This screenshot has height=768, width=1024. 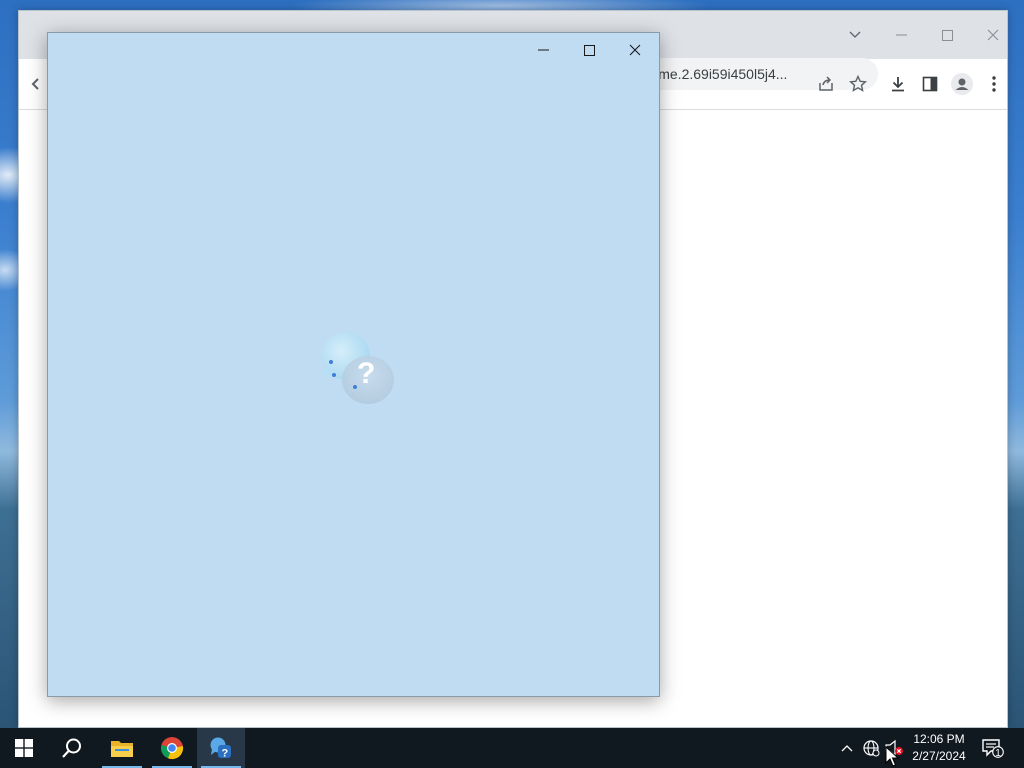 I want to click on file-explorer-icon, so click(x=122, y=749).